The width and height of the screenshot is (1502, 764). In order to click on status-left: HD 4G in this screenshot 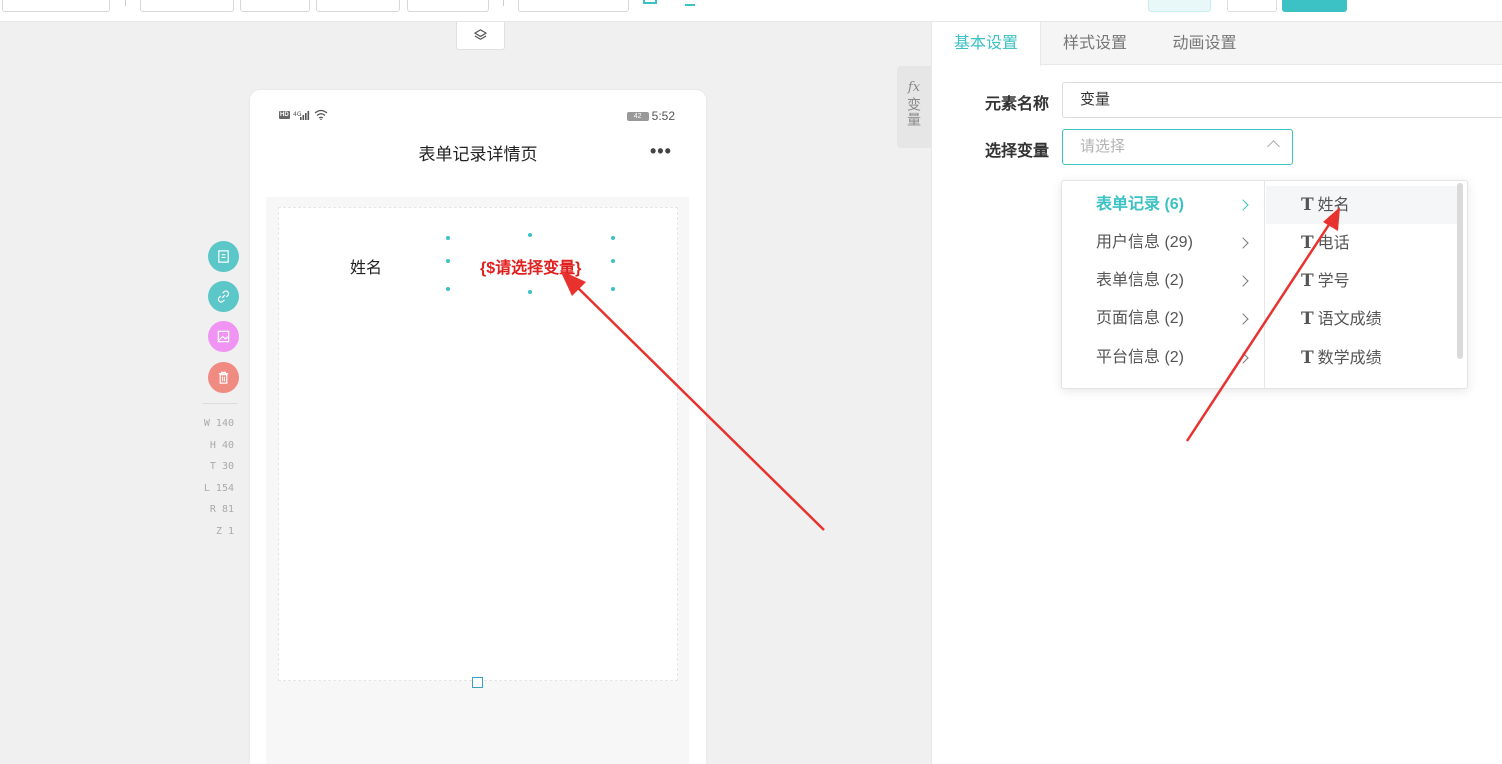, I will do `click(303, 114)`.